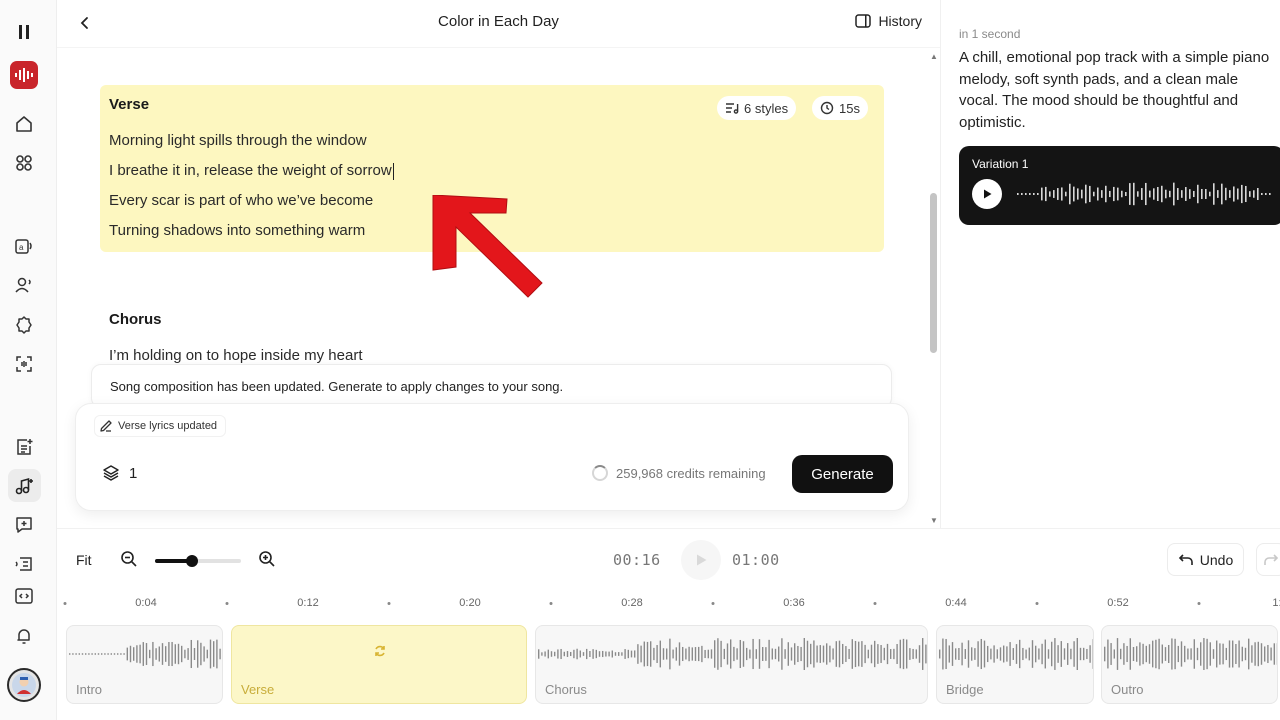 The image size is (1280, 720). I want to click on lyric-line: I’m holding on to hope inside my heart, so click(235, 355).